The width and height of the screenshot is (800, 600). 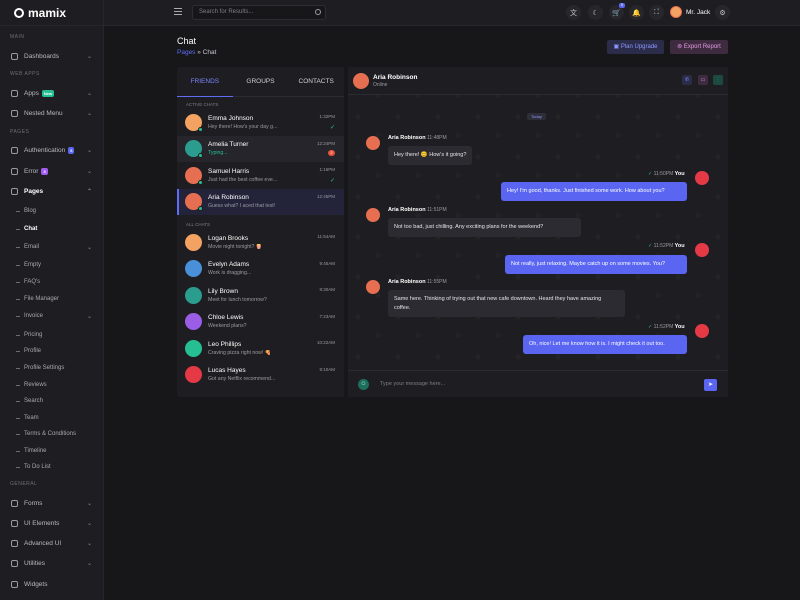 What do you see at coordinates (260, 148) in the screenshot?
I see `chat-list-item: Amelia Turner Typing... 12:24PM 2` at bounding box center [260, 148].